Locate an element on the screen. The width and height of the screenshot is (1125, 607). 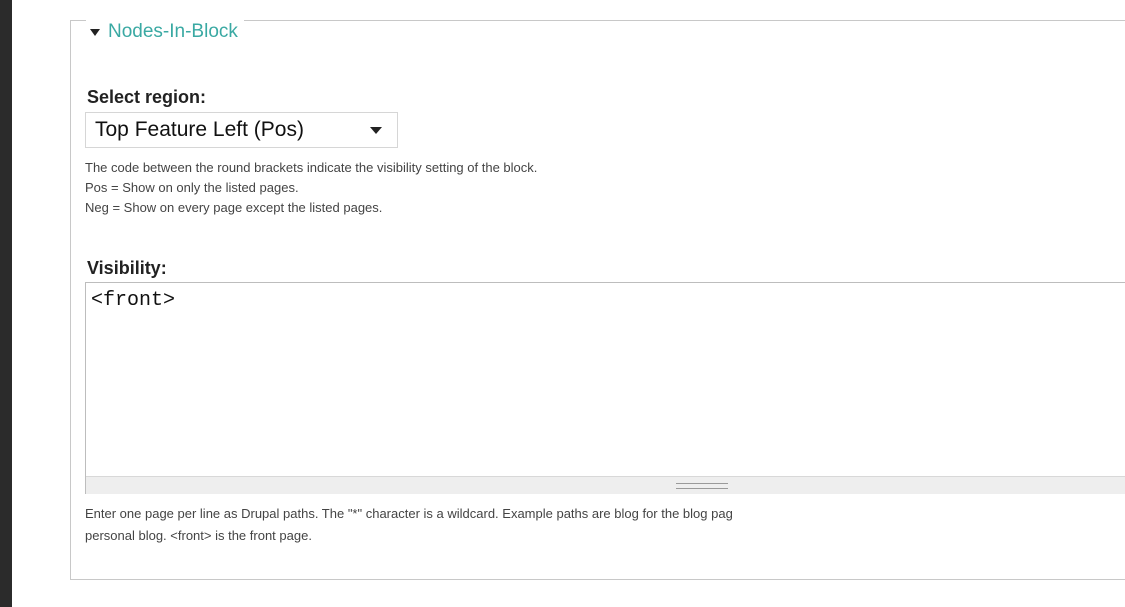
select-region-label: Select region: is located at coordinates (147, 97).